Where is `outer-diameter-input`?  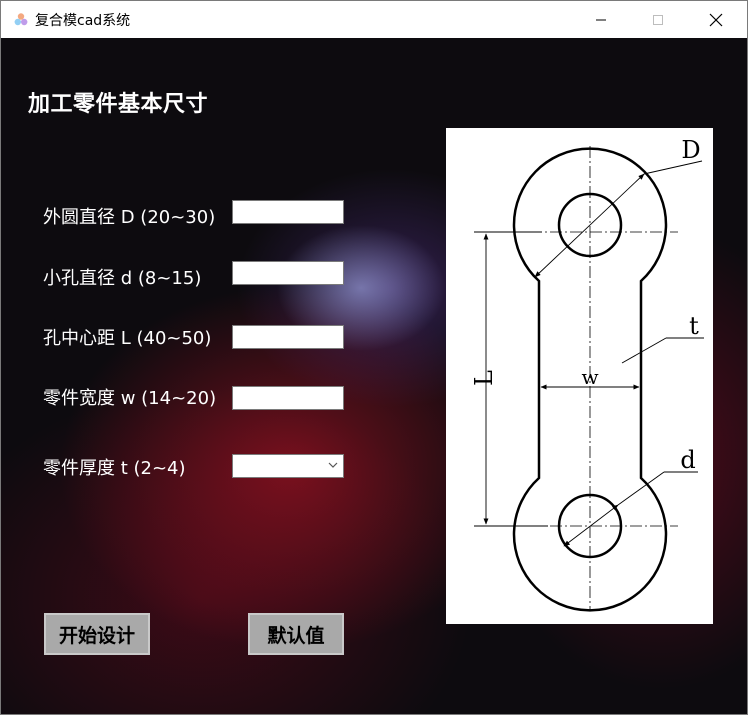 outer-diameter-input is located at coordinates (288, 212).